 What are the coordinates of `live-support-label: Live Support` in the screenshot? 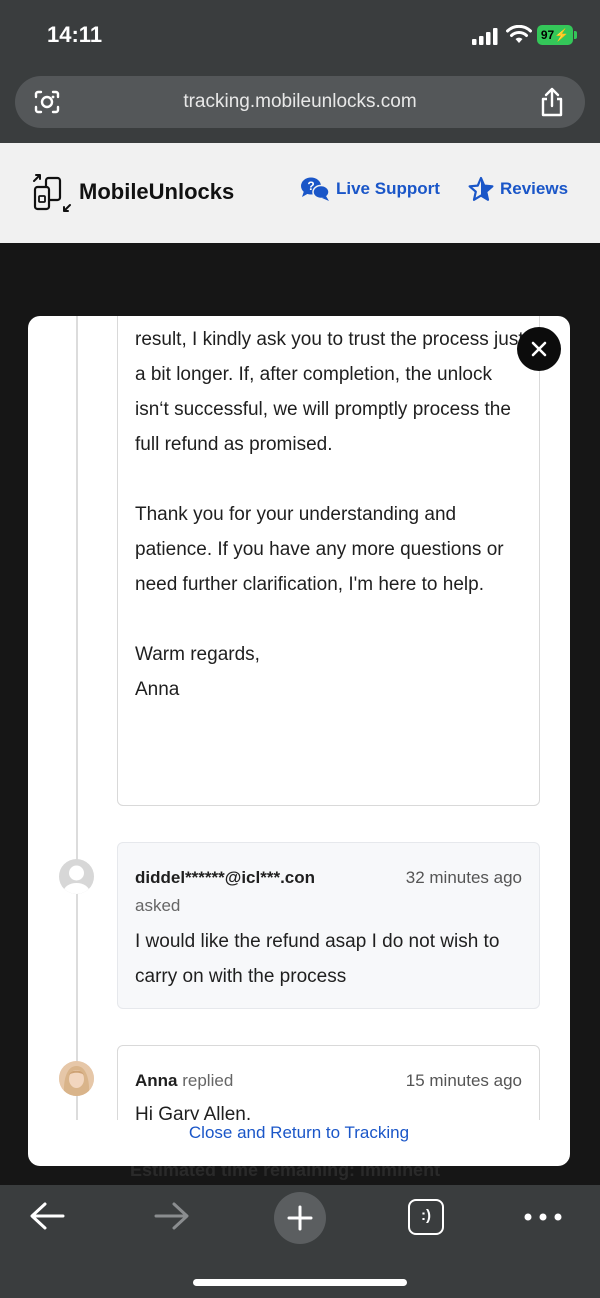 It's located at (388, 189).